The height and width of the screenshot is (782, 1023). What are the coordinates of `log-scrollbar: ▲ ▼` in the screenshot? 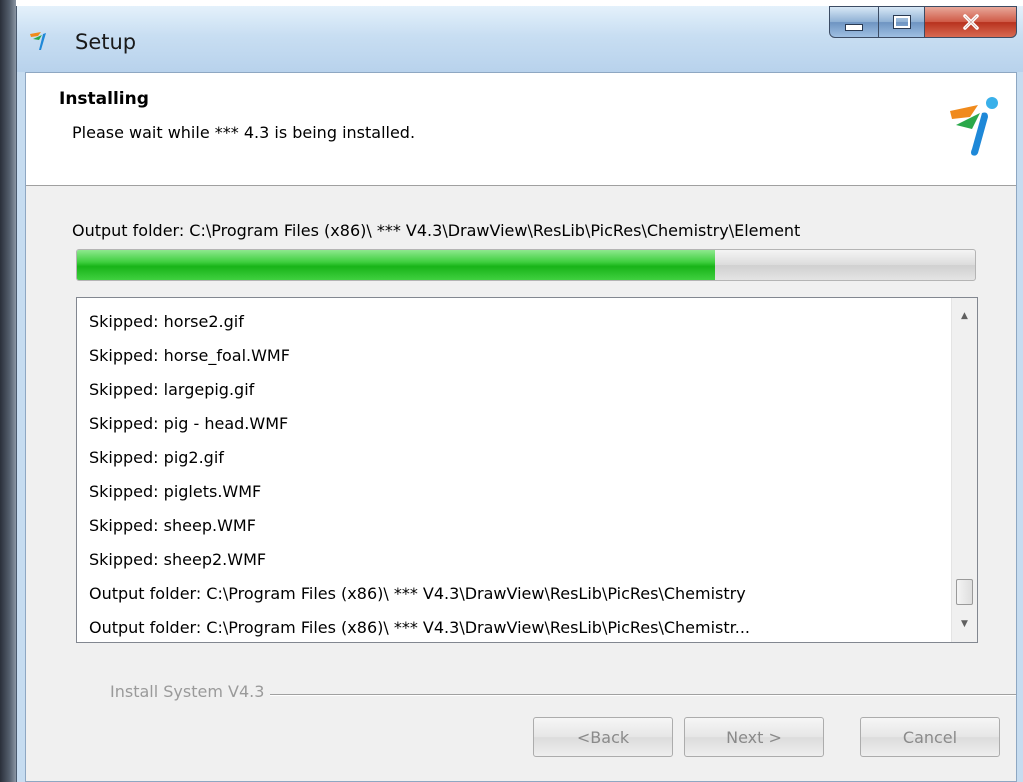 It's located at (964, 470).